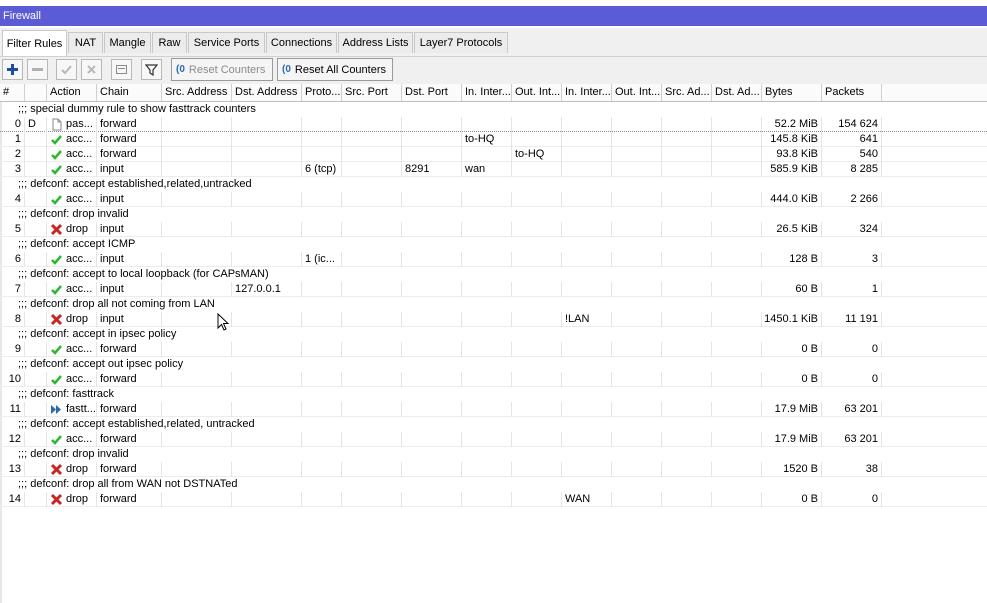 The image size is (987, 603). I want to click on table-row: 11 fastt... forward 17.9 MiB 63 201, so click(493, 409).